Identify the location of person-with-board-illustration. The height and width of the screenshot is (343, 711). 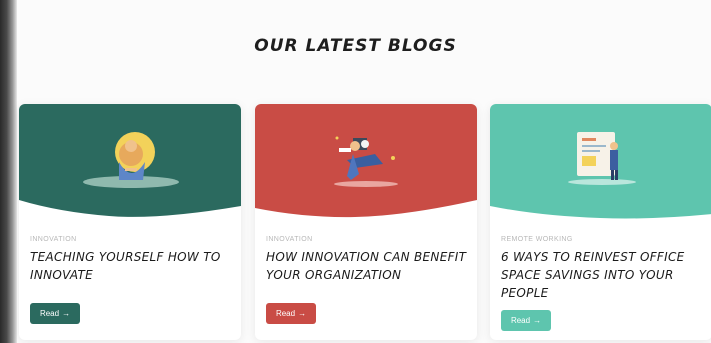
(600, 161).